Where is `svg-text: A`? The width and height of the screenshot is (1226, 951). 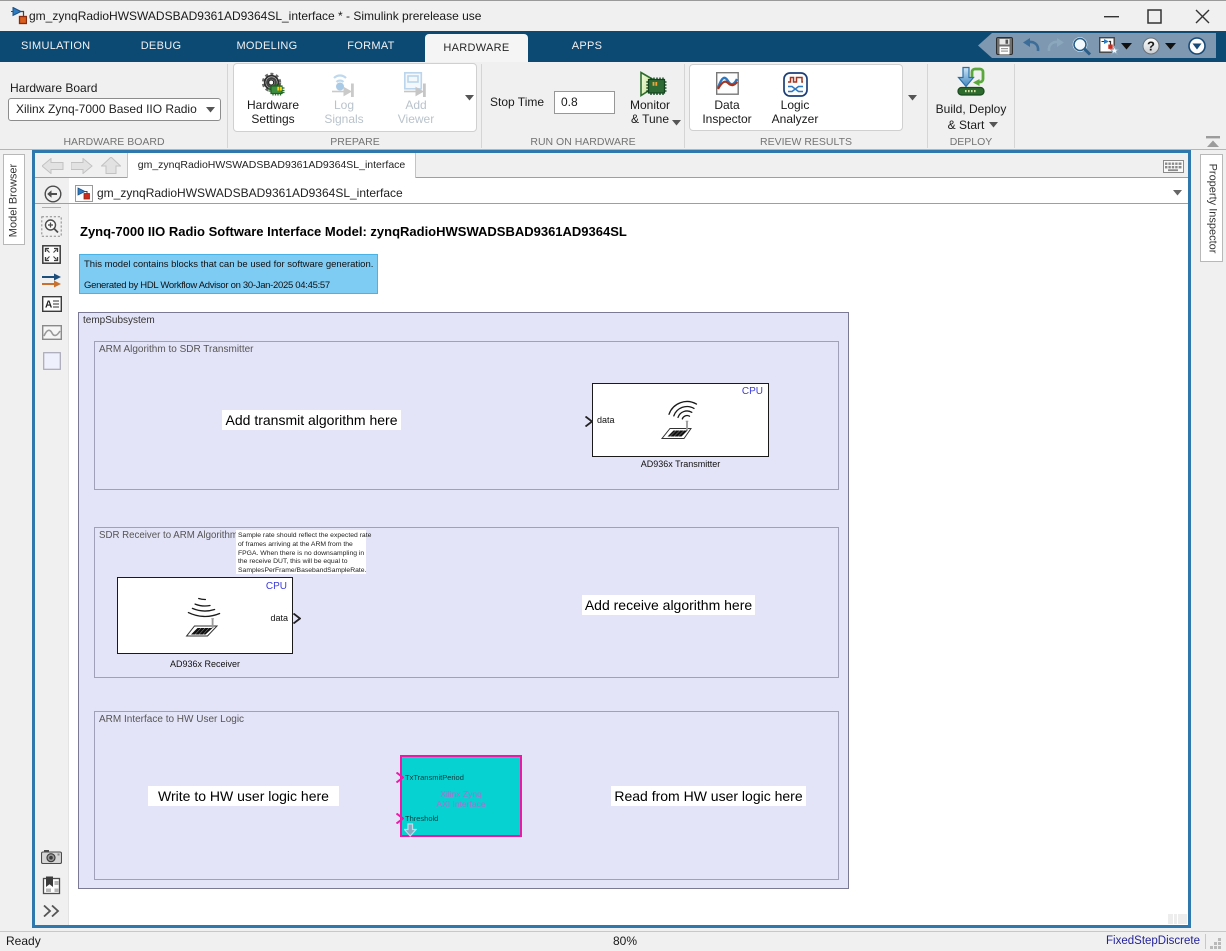 svg-text: A is located at coordinates (48, 305).